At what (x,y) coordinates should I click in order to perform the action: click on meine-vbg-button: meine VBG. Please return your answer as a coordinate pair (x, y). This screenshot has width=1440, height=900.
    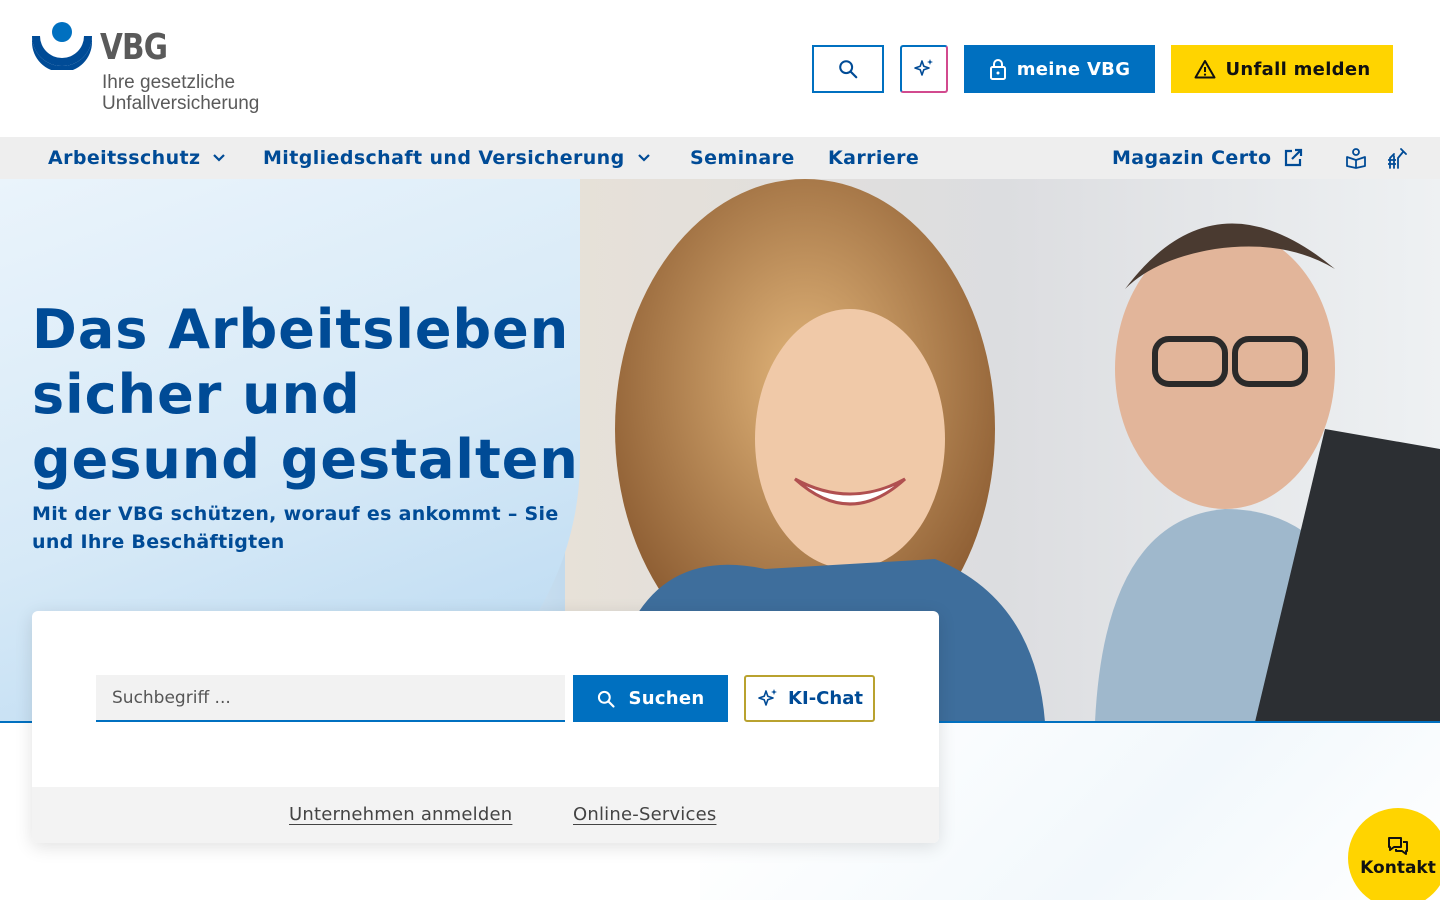
    Looking at the image, I should click on (1059, 69).